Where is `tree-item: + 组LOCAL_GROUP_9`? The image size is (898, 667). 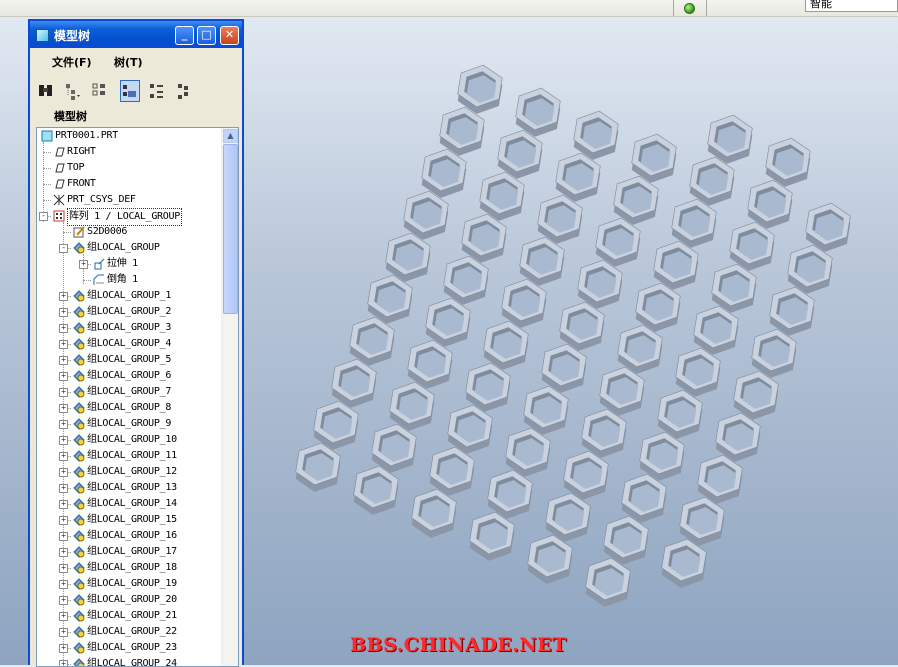 tree-item: + 组LOCAL_GROUP_9 is located at coordinates (128, 424).